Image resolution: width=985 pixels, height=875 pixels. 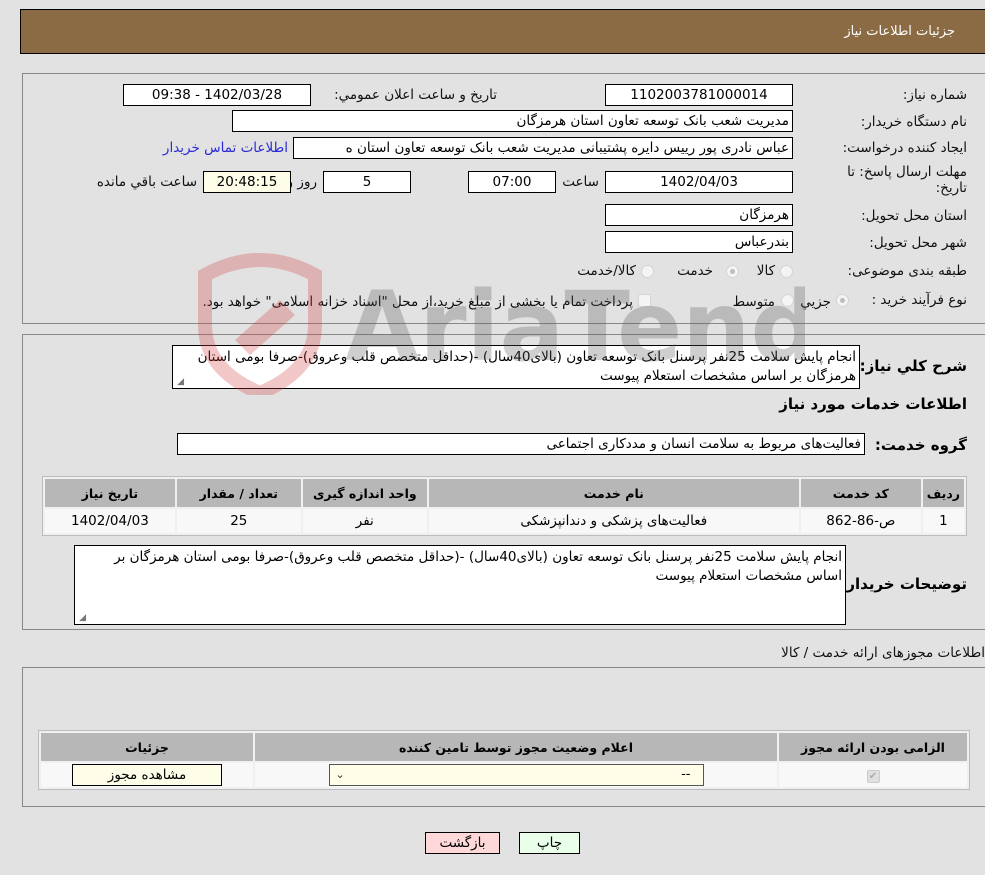 What do you see at coordinates (842, 300) in the screenshot?
I see `process-radio-minor` at bounding box center [842, 300].